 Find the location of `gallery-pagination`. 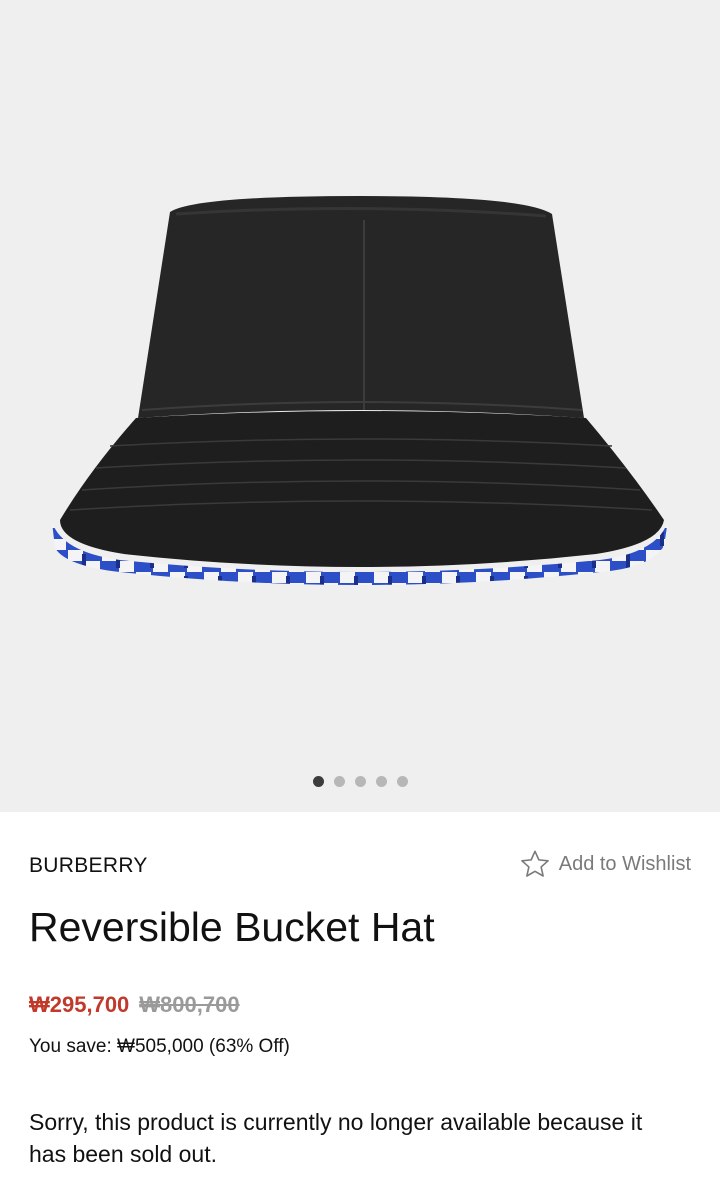

gallery-pagination is located at coordinates (360, 781).